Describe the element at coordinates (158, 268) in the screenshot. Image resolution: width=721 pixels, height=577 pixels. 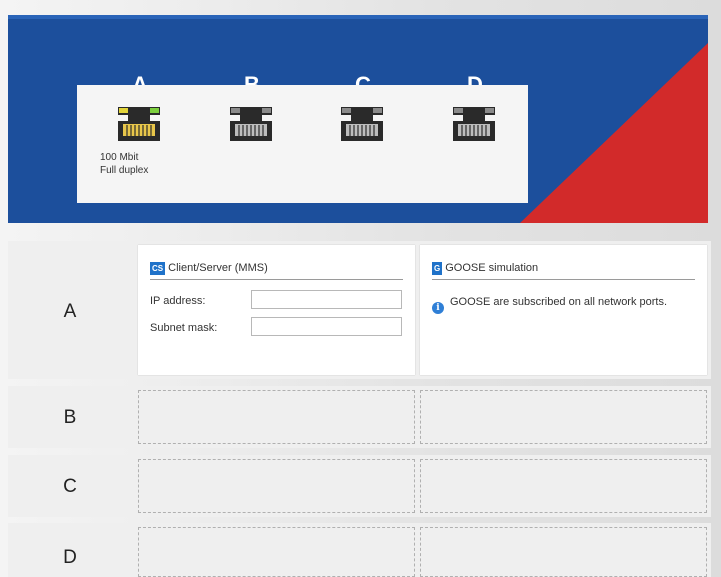
I see `client-server-badge: CS` at that location.